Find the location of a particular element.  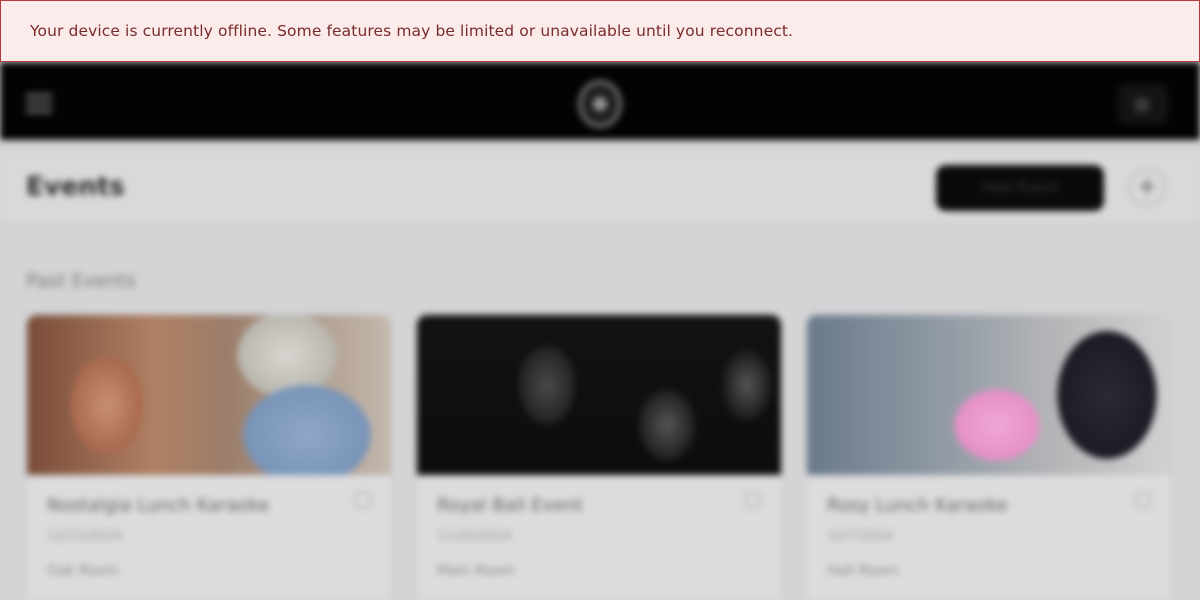

add-icon: + is located at coordinates (1147, 187).